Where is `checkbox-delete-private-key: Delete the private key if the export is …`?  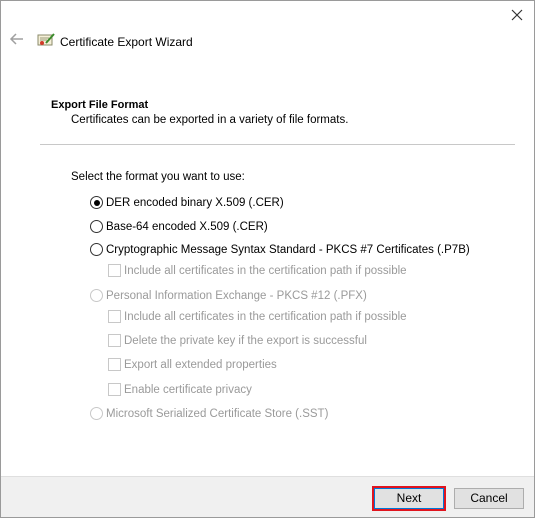 checkbox-delete-private-key: Delete the private key if the export is … is located at coordinates (237, 340).